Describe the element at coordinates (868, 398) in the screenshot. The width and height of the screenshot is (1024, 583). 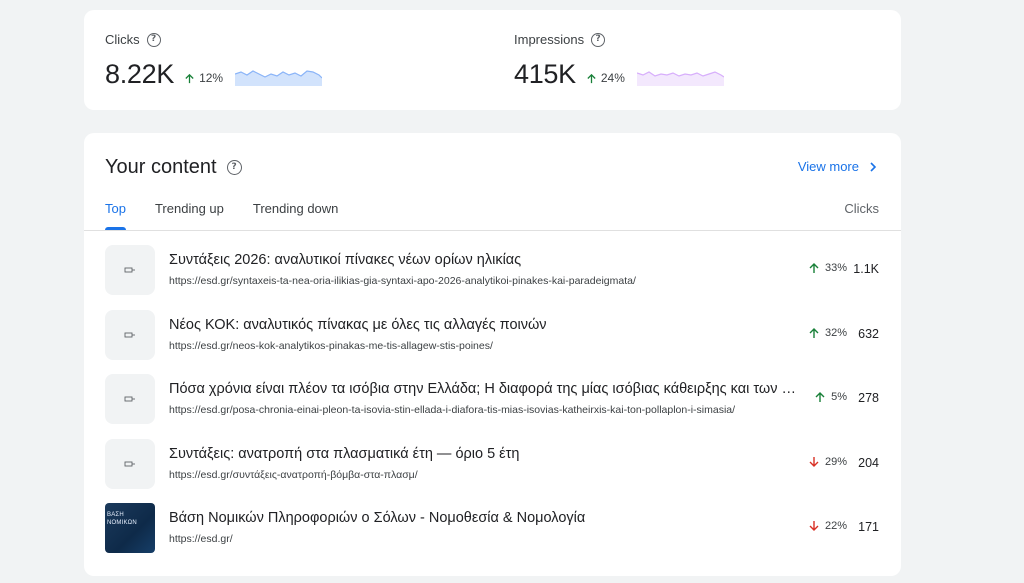
I see `item-clicks: 278` at that location.